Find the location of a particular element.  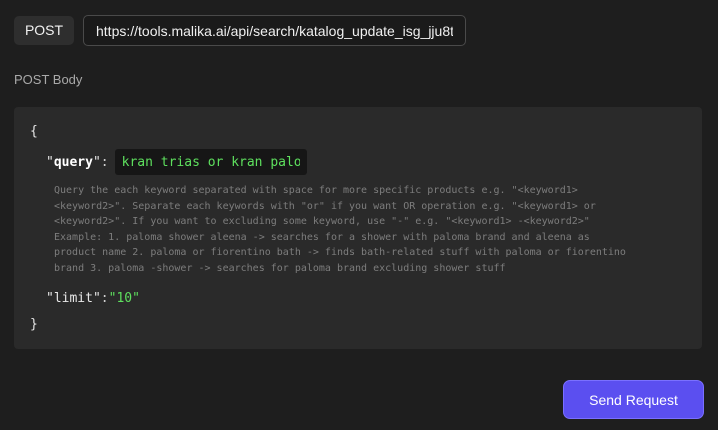

json-close-brace: } is located at coordinates (34, 324).